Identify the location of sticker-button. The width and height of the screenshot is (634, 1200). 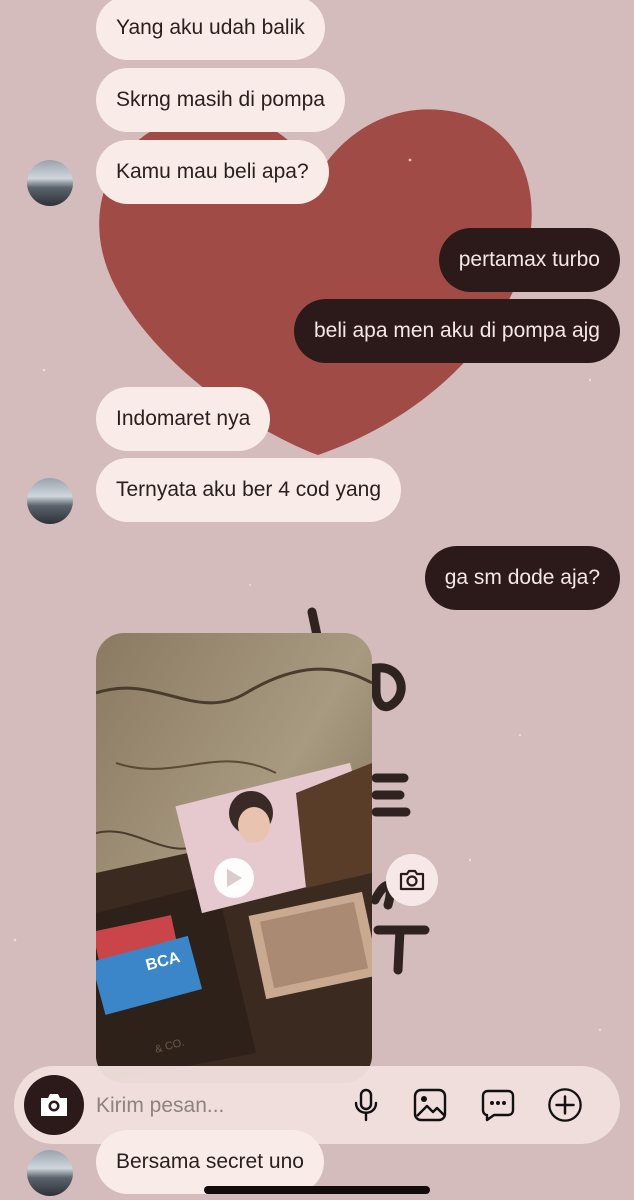
(498, 1105).